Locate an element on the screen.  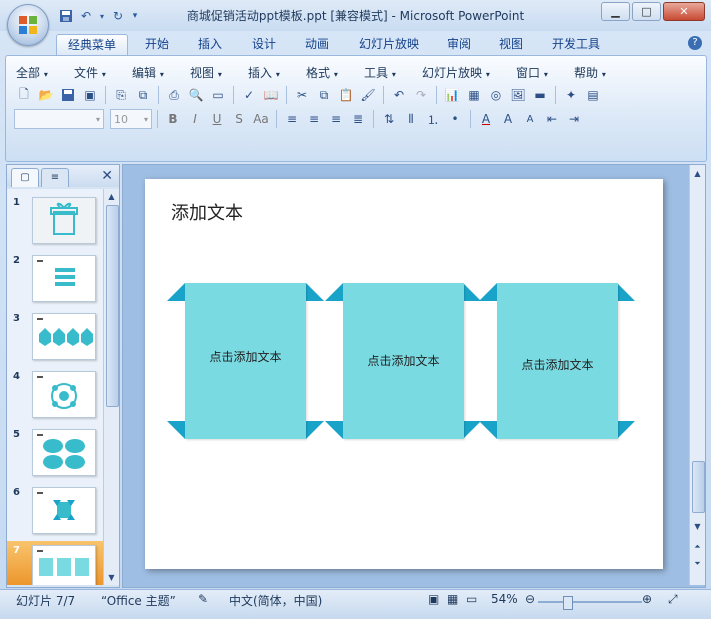
scroll-up-icon: ▲ is located at coordinates (111, 196).